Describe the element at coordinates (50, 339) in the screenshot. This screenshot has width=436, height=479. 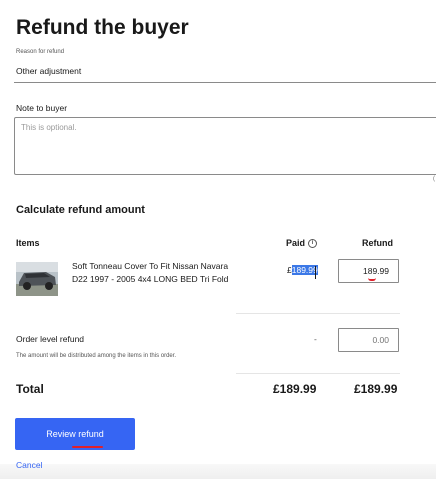
I see `order-level-label: Order level refund` at that location.